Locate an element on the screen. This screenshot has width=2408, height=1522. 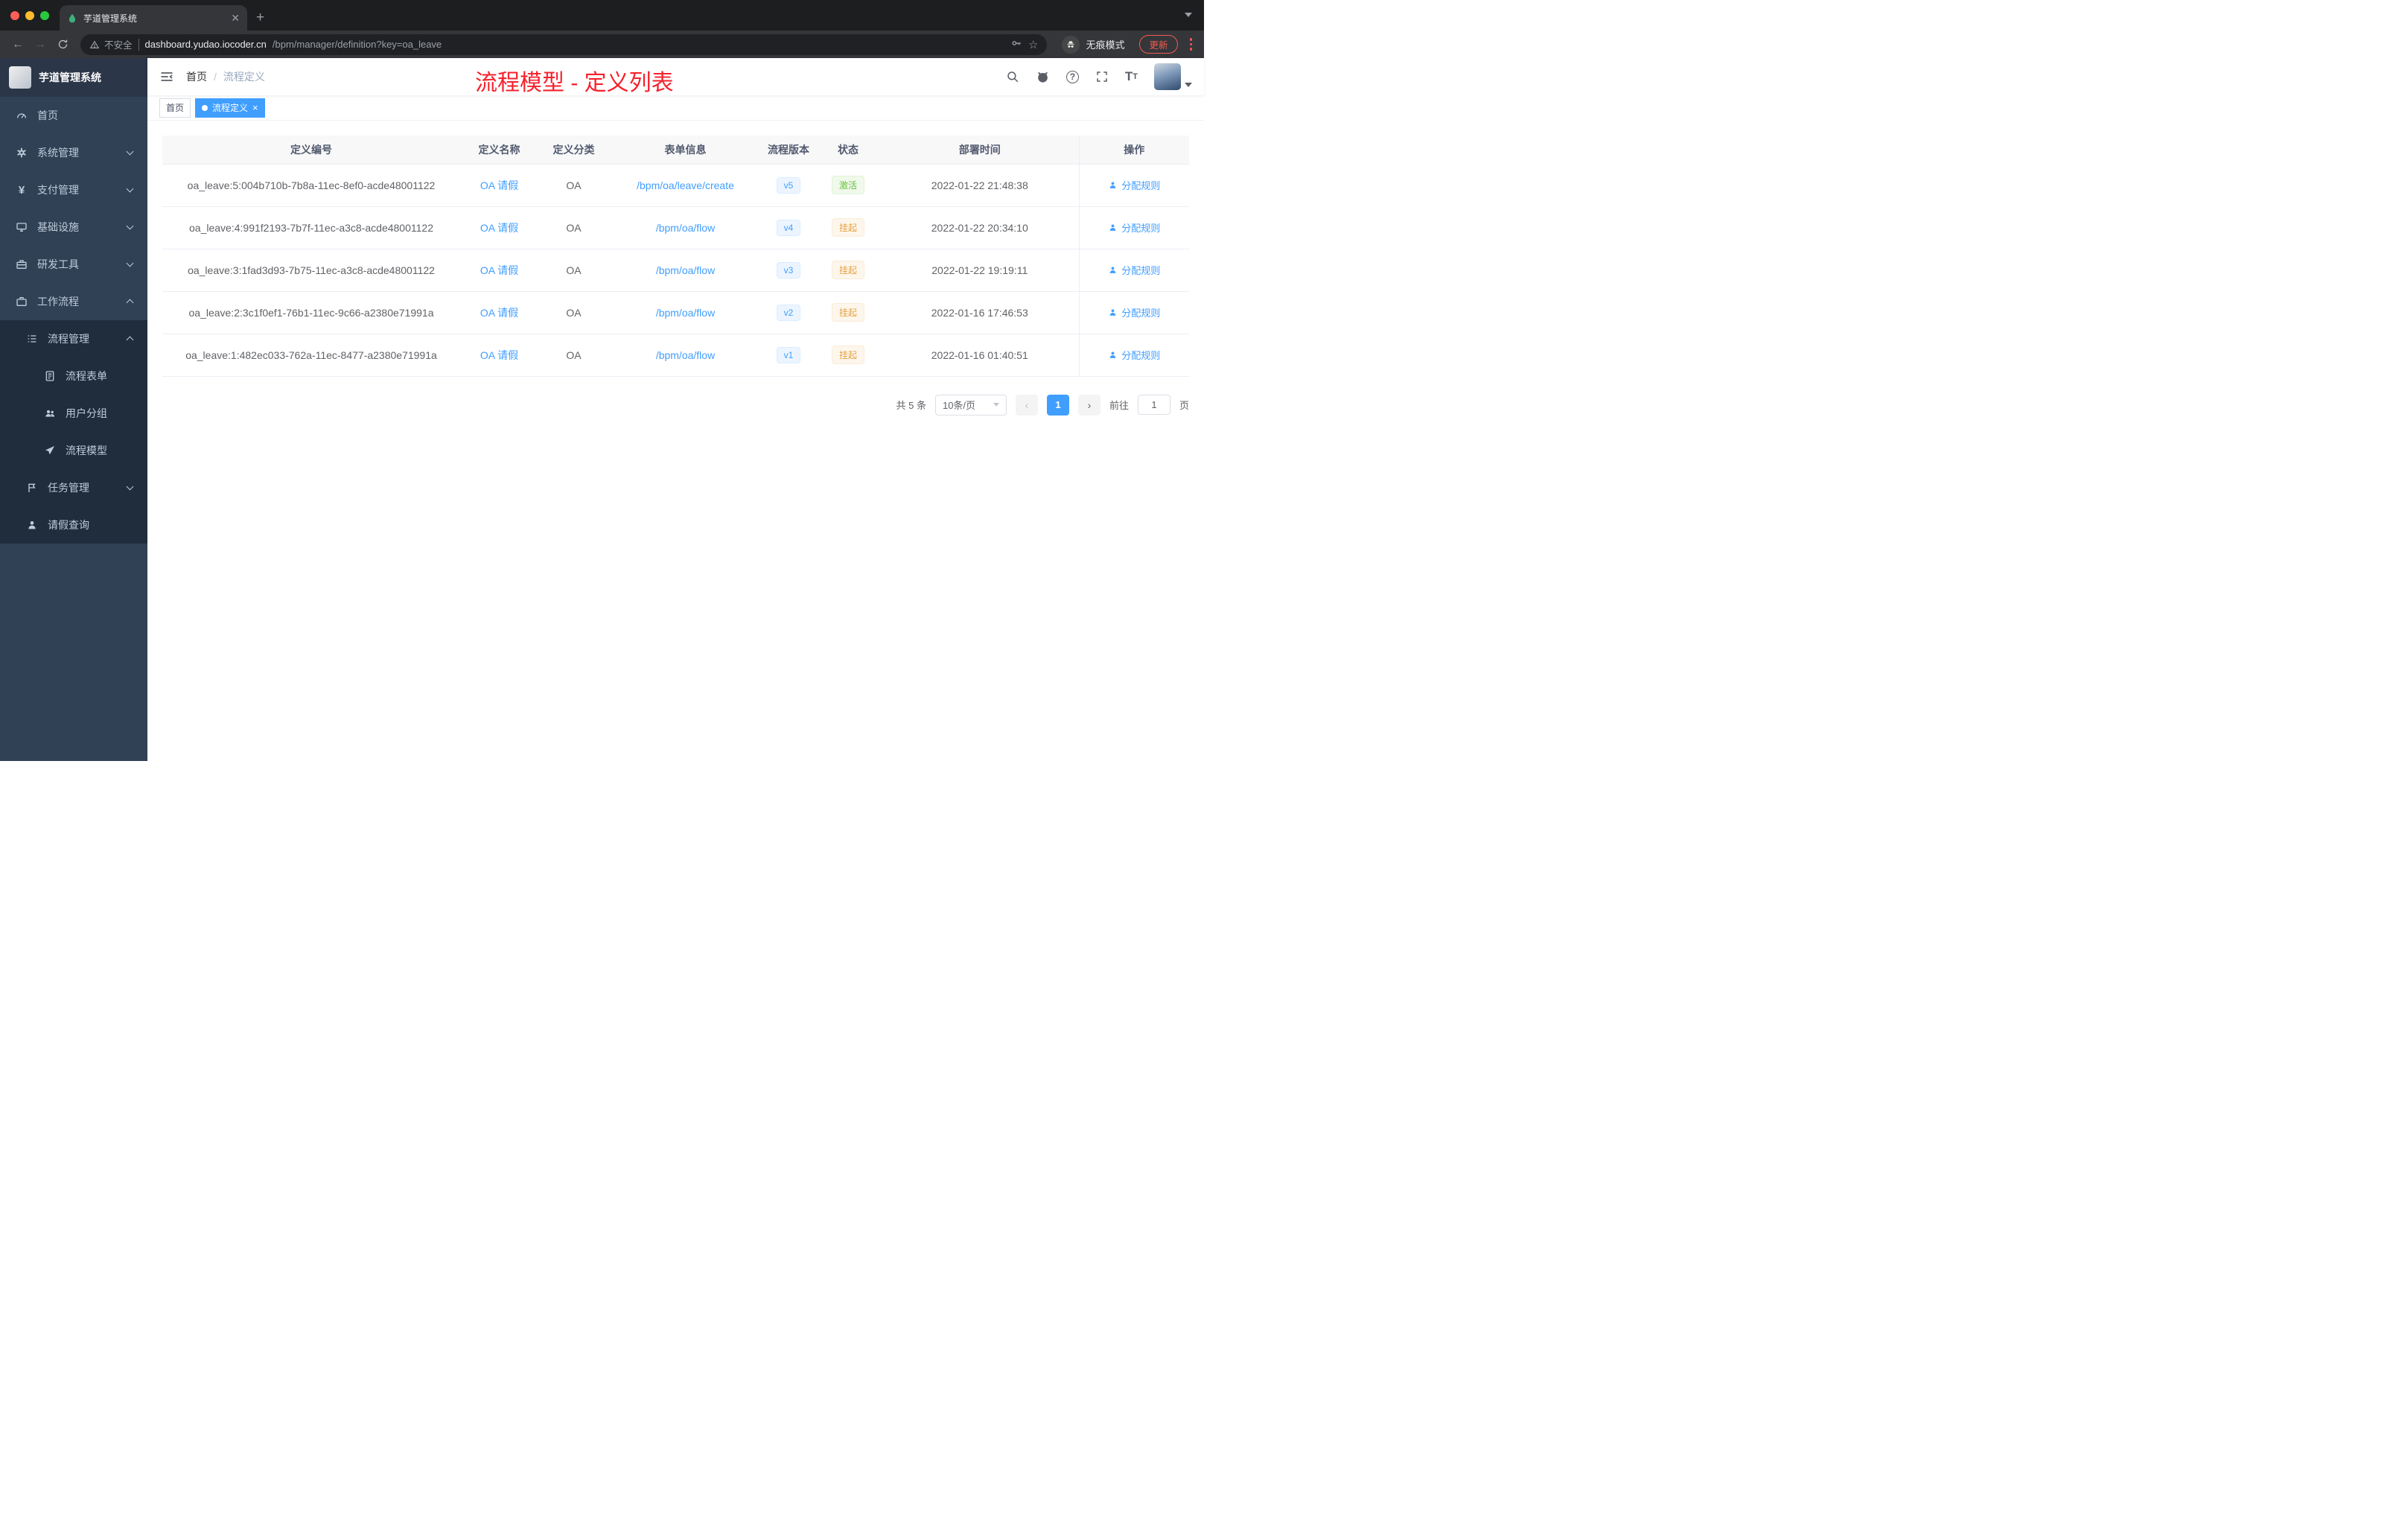
sidebar-item-workflow: 工作流程 is located at coordinates (73, 301).